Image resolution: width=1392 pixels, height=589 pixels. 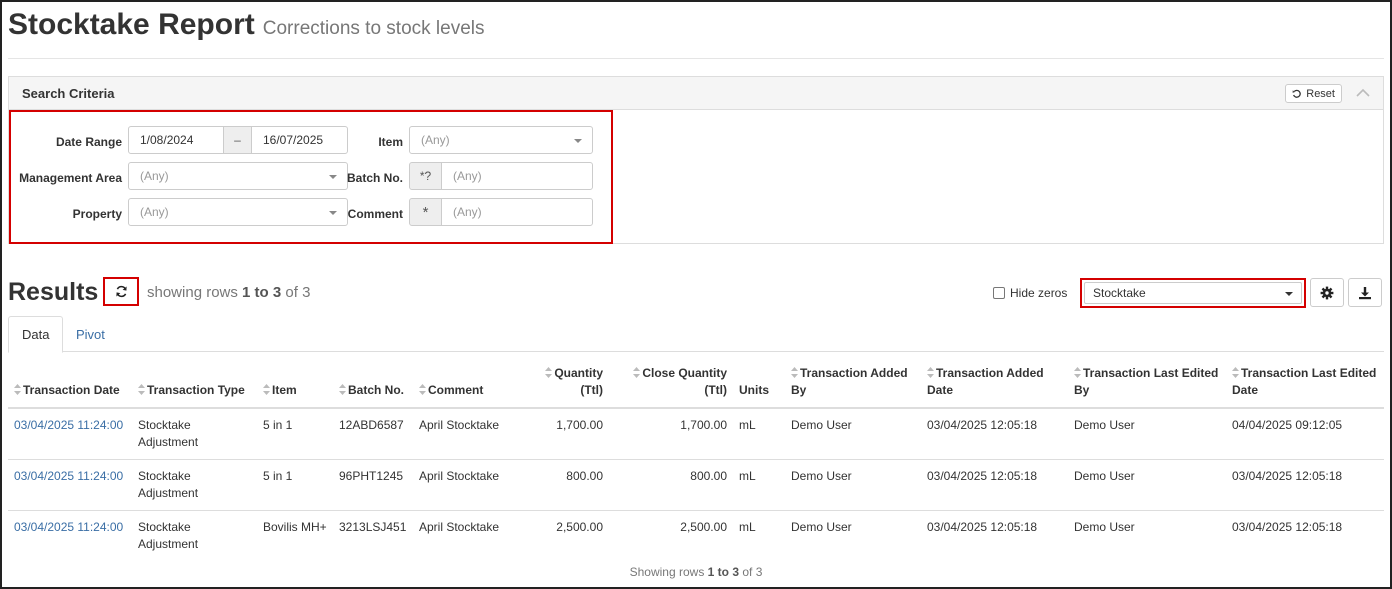 I want to click on settings-button, so click(x=1327, y=292).